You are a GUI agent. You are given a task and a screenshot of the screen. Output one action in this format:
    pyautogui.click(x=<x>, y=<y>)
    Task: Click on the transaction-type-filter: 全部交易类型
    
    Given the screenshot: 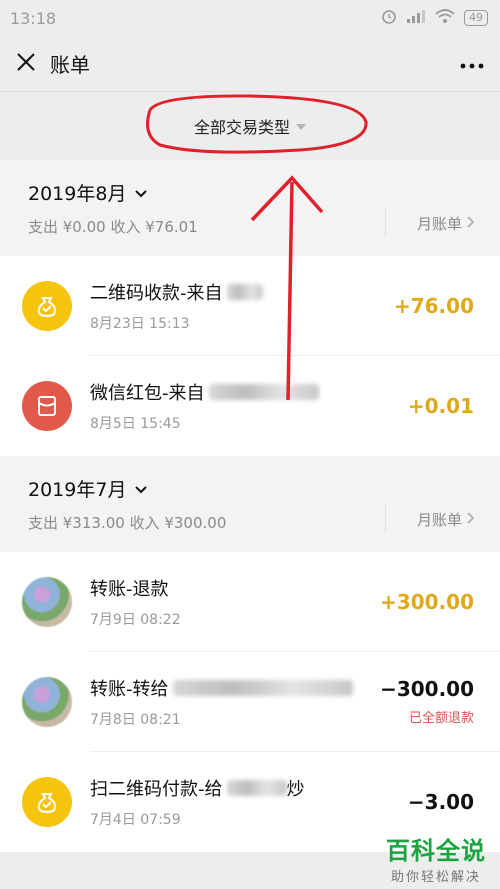 What is the action you would take?
    pyautogui.click(x=250, y=126)
    